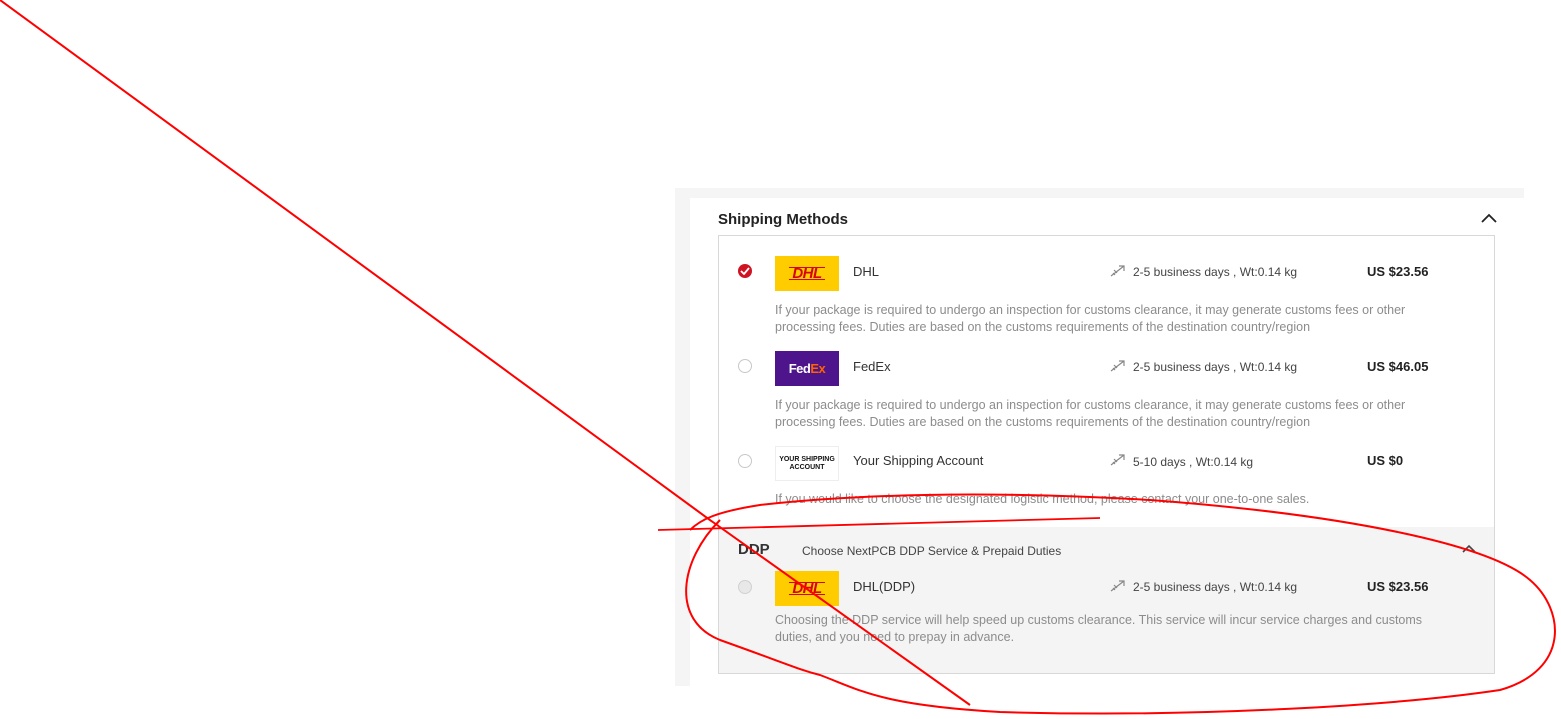 This screenshot has width=1561, height=719. What do you see at coordinates (754, 549) in the screenshot?
I see `ddp-title: DDP` at bounding box center [754, 549].